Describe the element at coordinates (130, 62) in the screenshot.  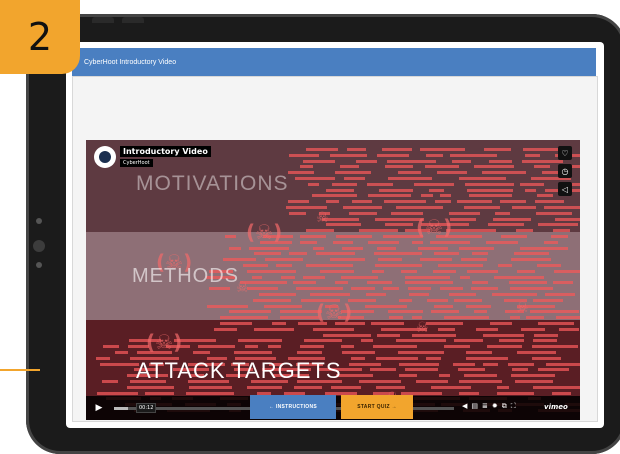
I see `module-title: CyberHoot Introductory Video` at that location.